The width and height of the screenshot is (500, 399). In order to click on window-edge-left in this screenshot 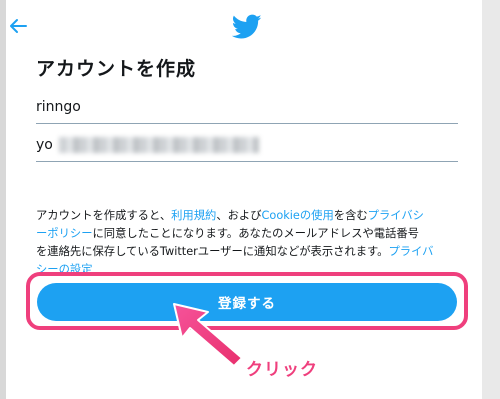, I will do `click(3, 199)`.